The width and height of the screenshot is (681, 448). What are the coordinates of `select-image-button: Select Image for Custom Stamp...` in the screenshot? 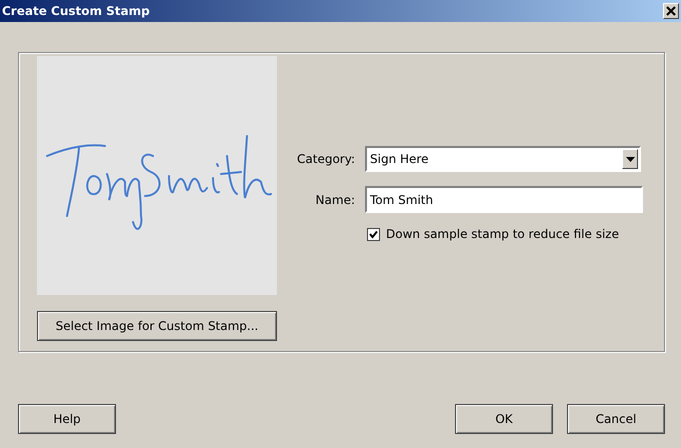 It's located at (157, 326).